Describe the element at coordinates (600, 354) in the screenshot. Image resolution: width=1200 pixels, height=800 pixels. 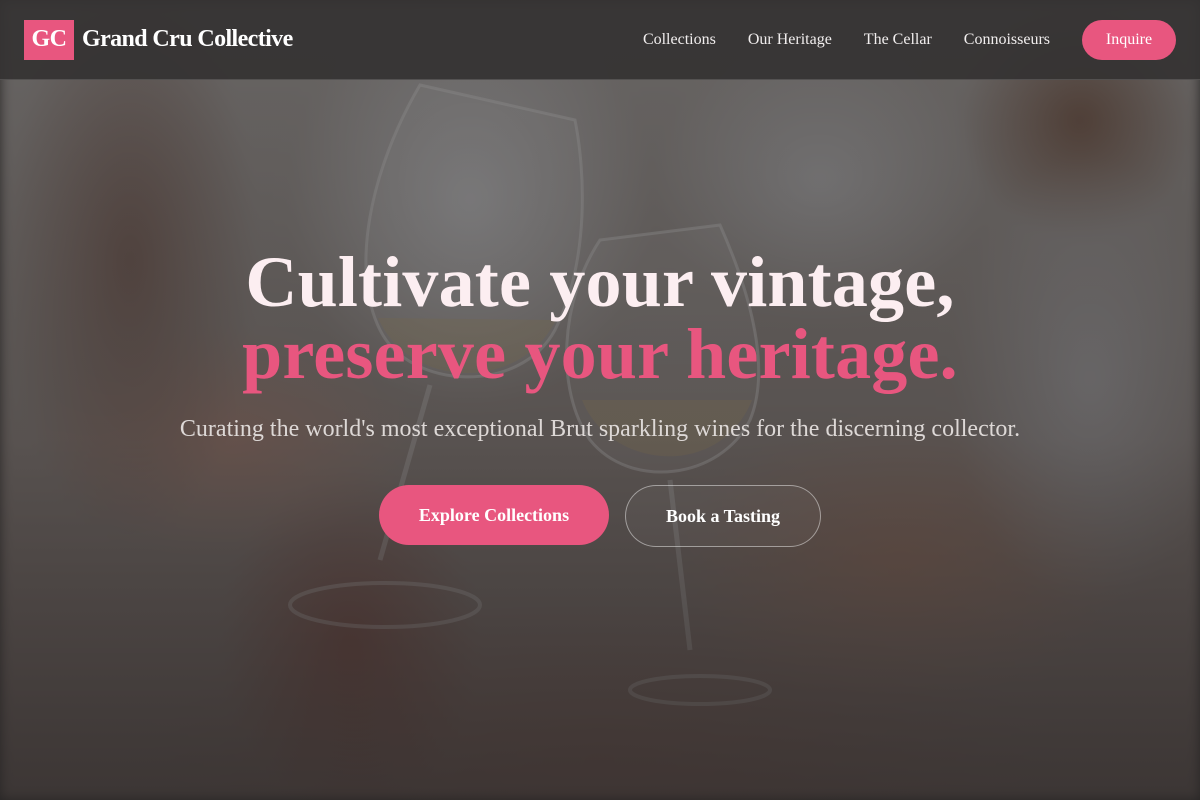
I see `headline-line-2: preserve your heritage.` at that location.